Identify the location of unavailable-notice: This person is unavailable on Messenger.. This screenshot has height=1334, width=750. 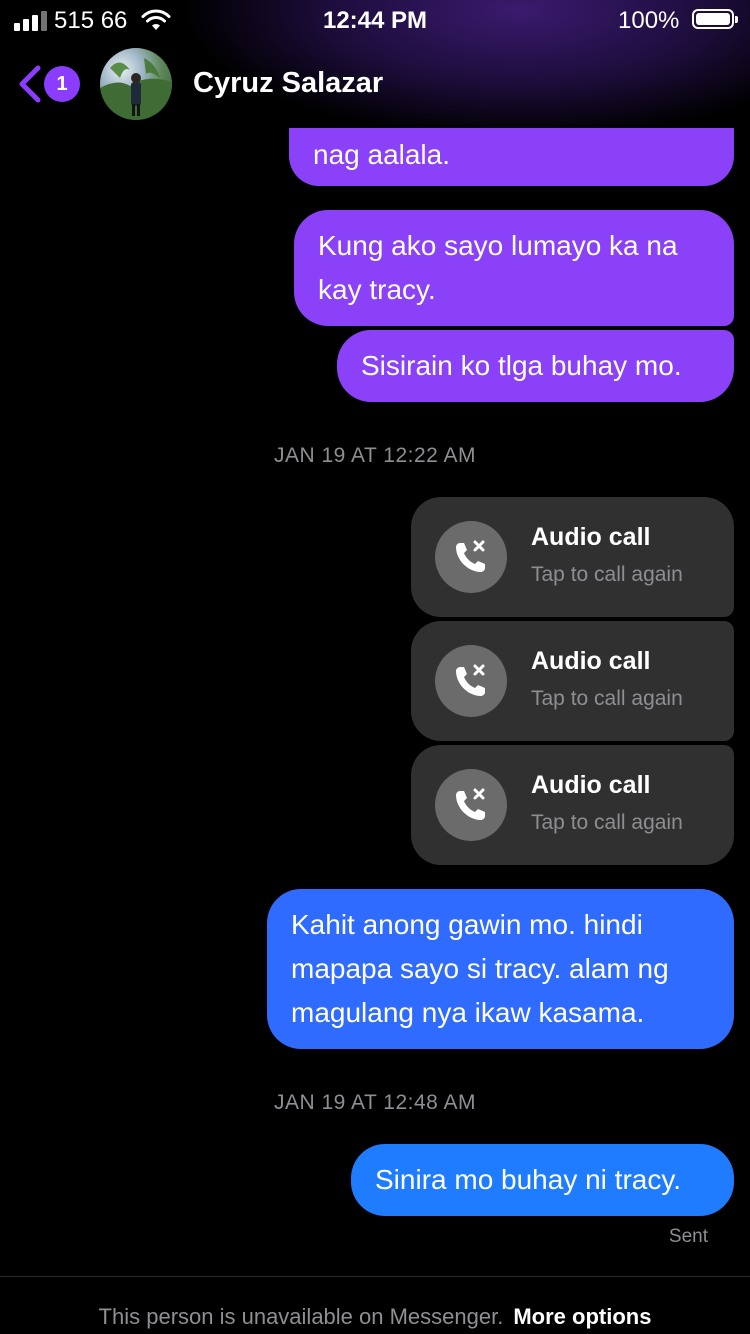
(301, 1316).